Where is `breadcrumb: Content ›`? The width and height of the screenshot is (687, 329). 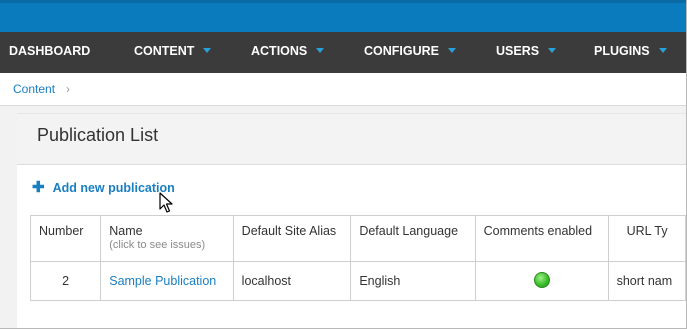 breadcrumb: Content › is located at coordinates (343, 89).